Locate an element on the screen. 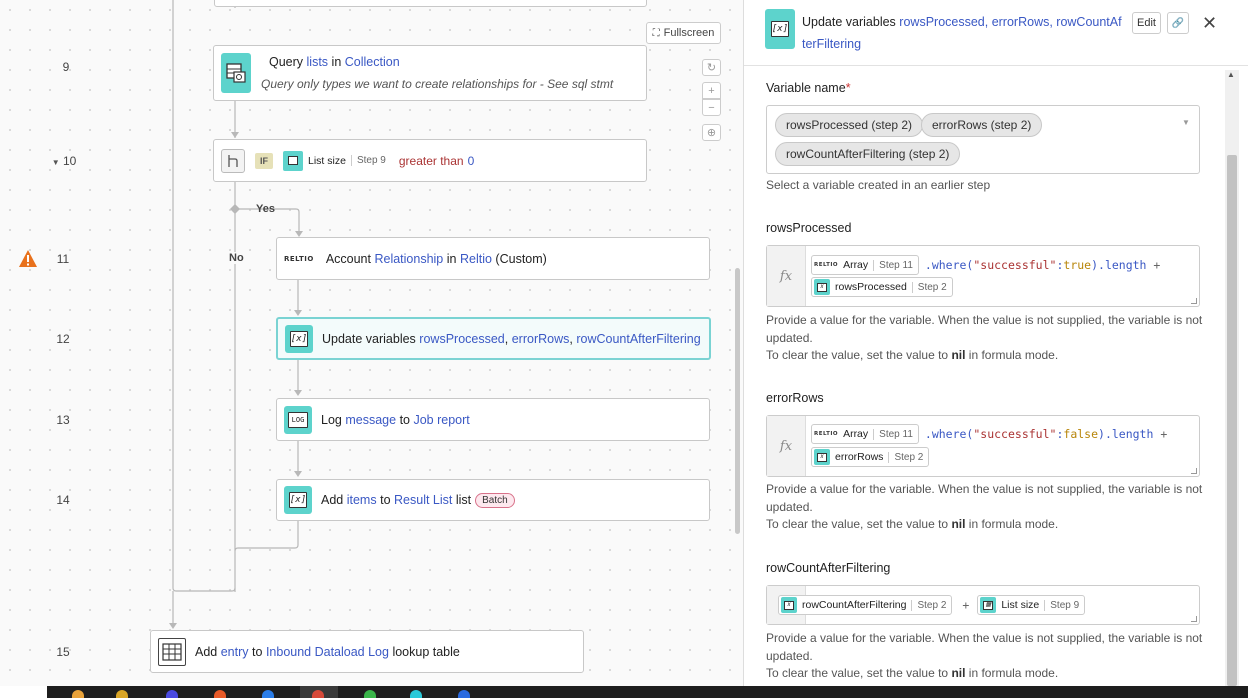 Image resolution: width=1248 pixels, height=698 pixels. expand-icon: ⛶ is located at coordinates (656, 33).